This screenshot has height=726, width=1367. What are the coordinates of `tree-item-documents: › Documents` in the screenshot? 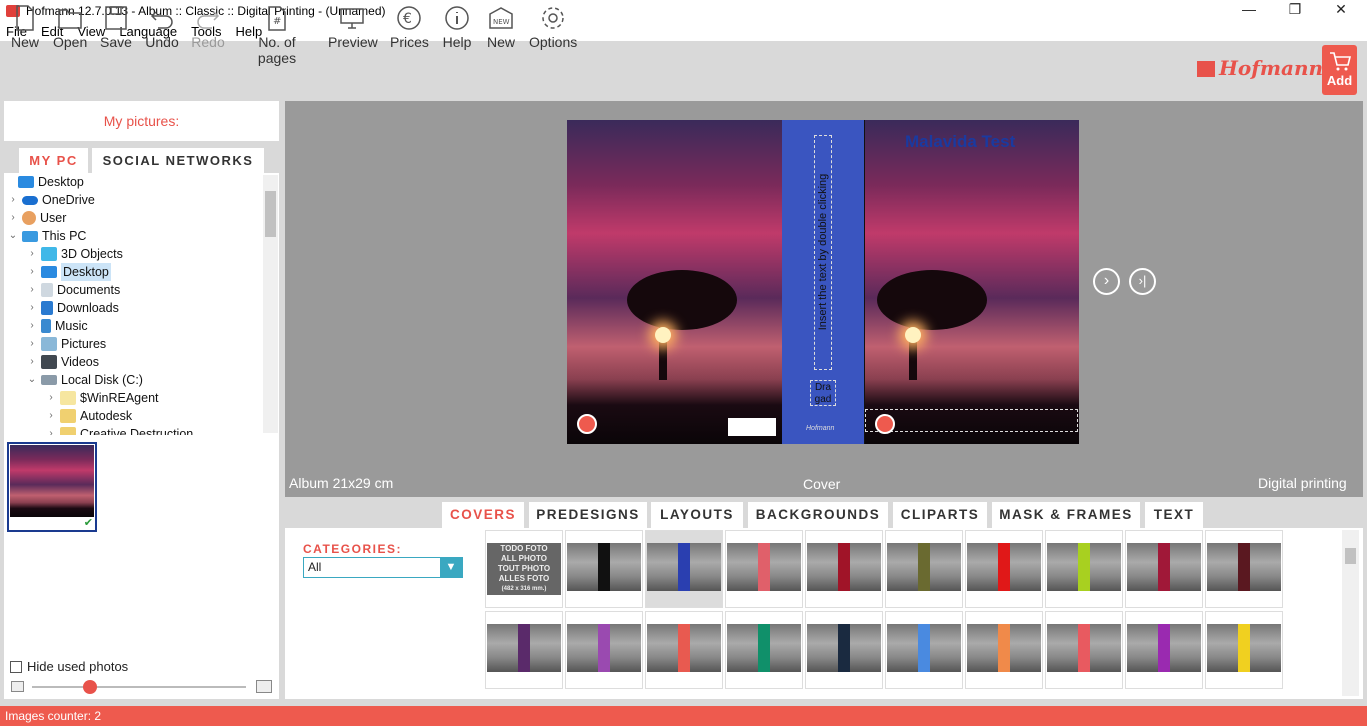 It's located at (73, 290).